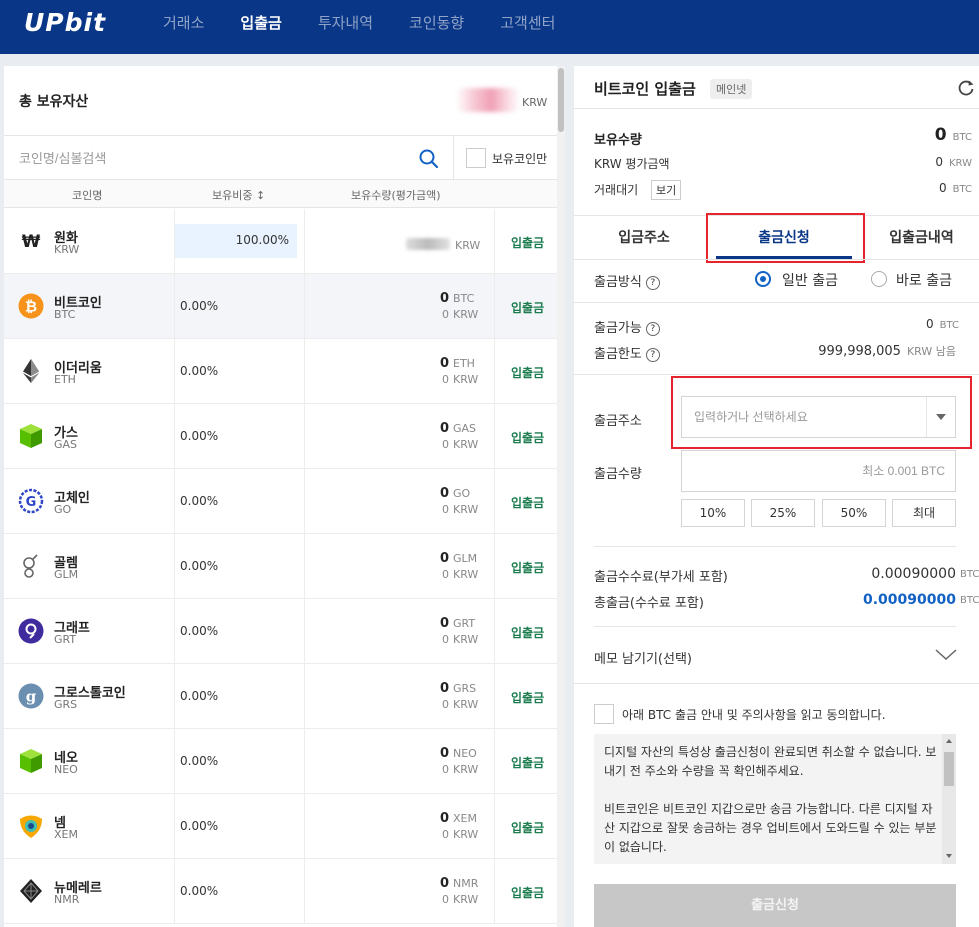  What do you see at coordinates (754, 714) in the screenshot?
I see `agree-label: 아래 BTC 출금 안내 및 주의사항을 읽고 동의합니다.` at bounding box center [754, 714].